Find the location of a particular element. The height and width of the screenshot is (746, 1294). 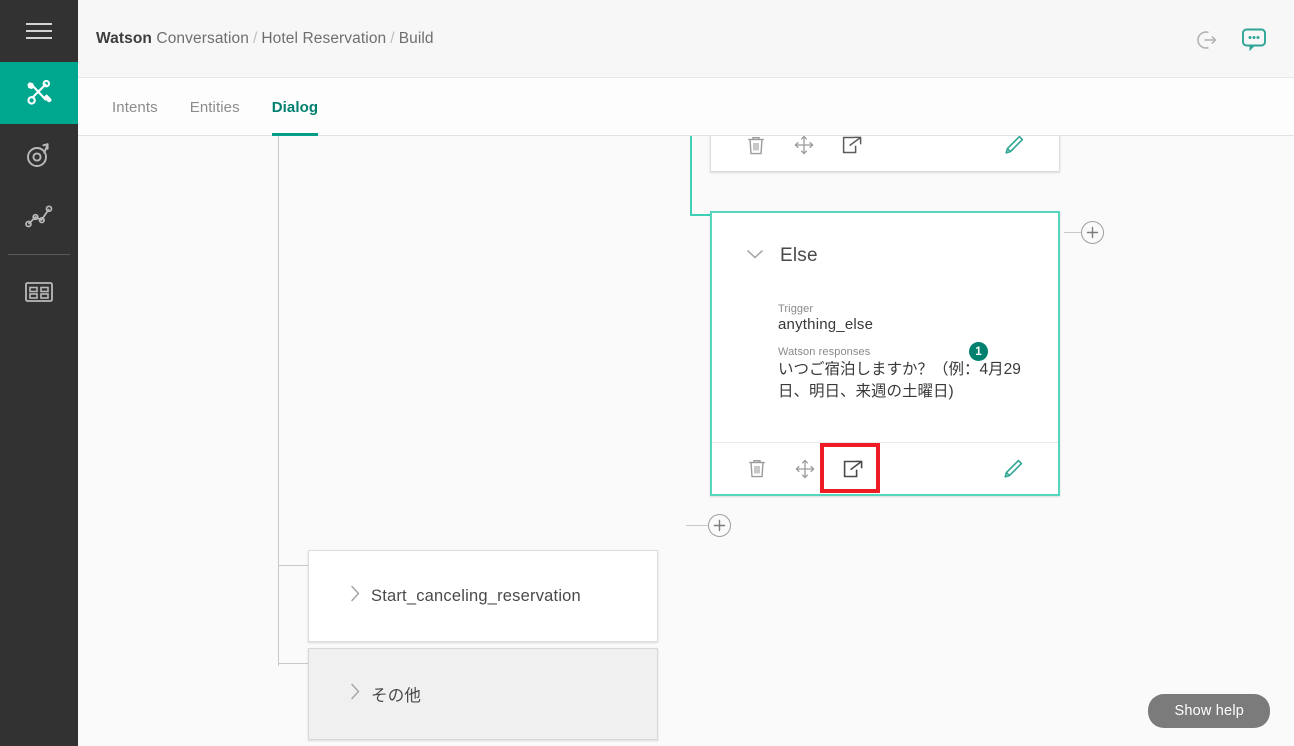

node-header-else: Else is located at coordinates (782, 256).